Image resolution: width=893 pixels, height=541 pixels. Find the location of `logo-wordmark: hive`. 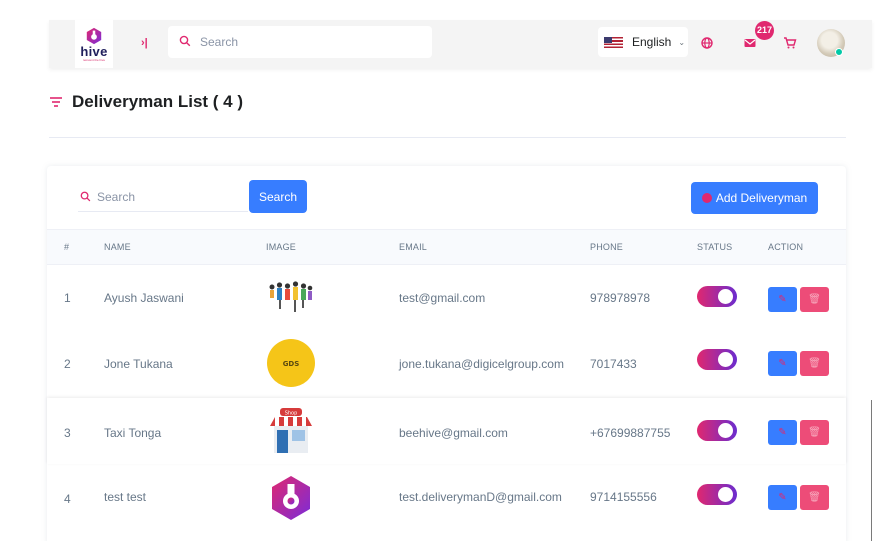

logo-wordmark: hive is located at coordinates (94, 51).